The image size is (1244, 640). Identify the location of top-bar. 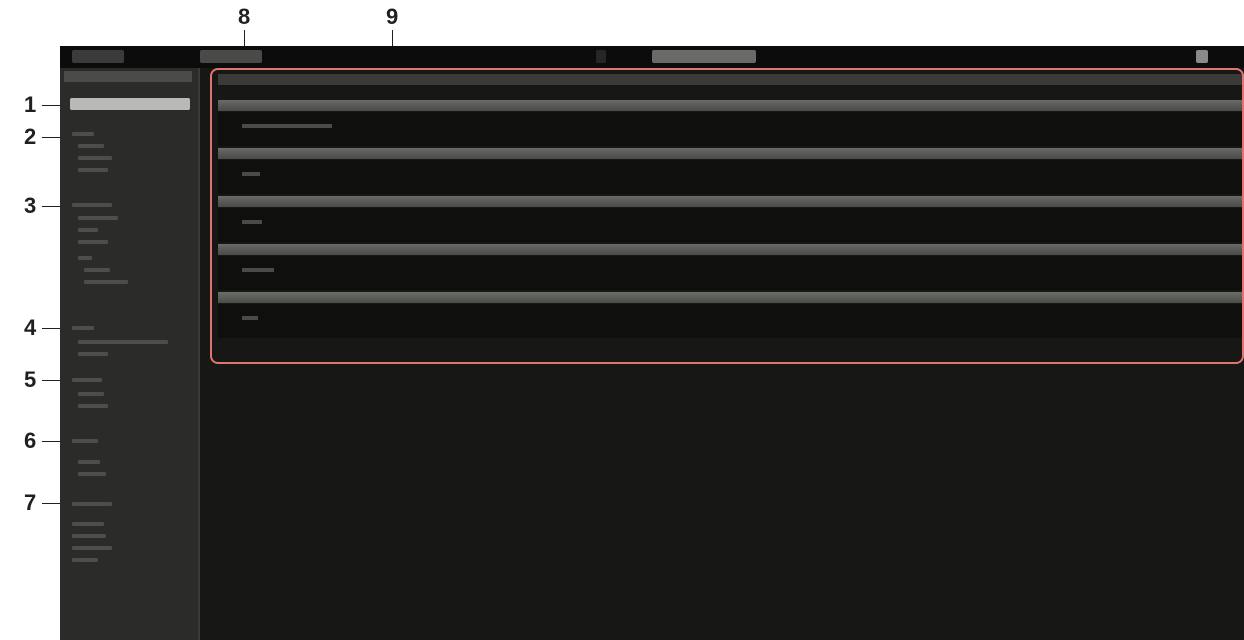
(652, 57).